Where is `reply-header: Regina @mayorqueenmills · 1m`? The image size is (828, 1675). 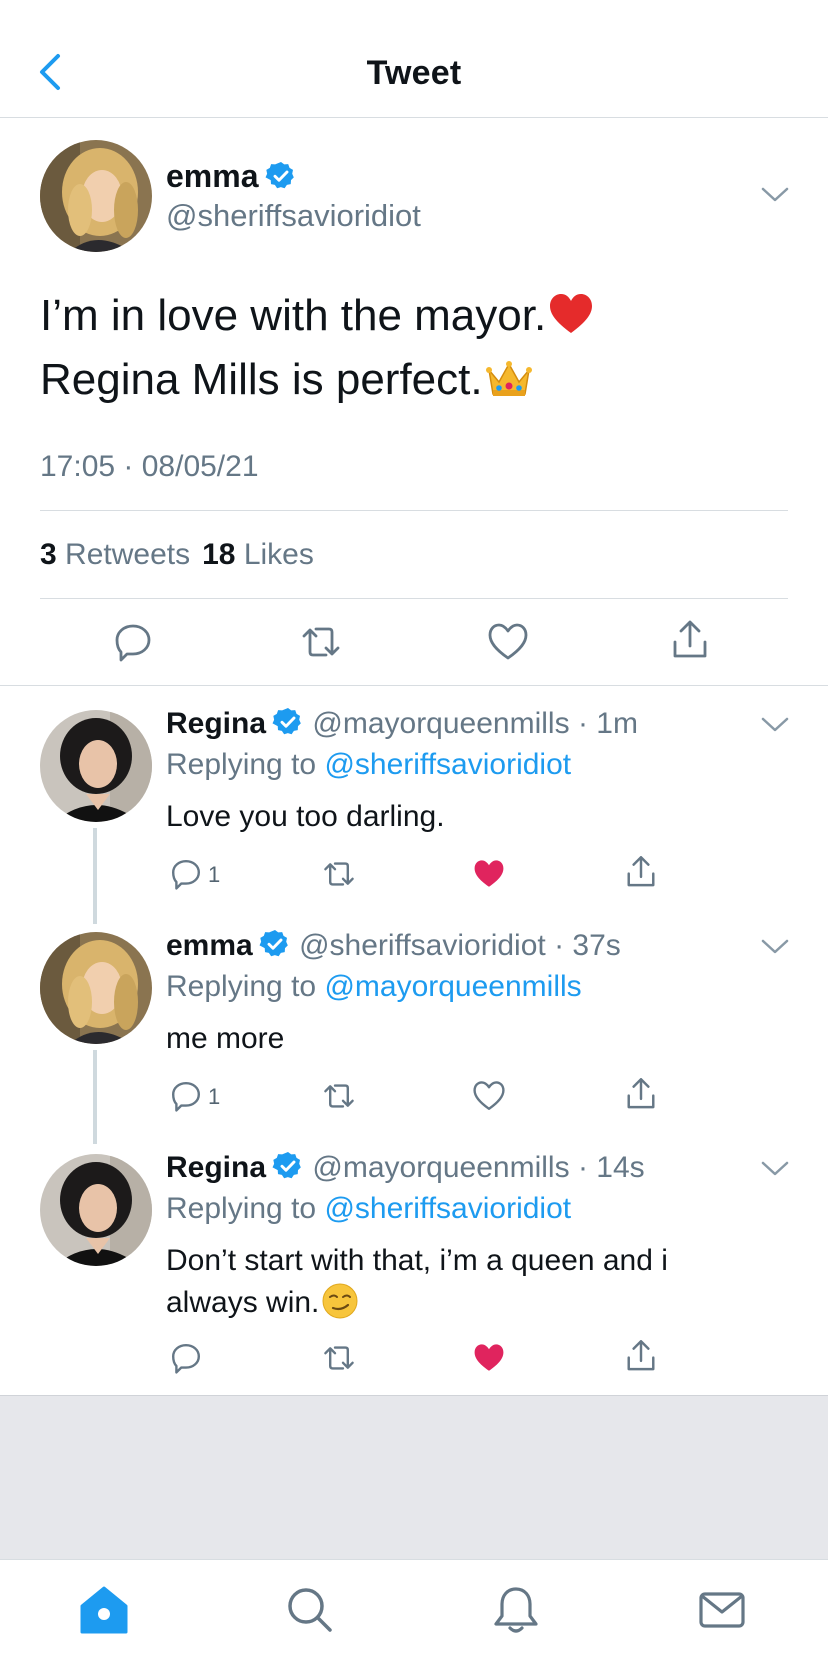 reply-header: Regina @mayorqueenmills · 1m is located at coordinates (402, 723).